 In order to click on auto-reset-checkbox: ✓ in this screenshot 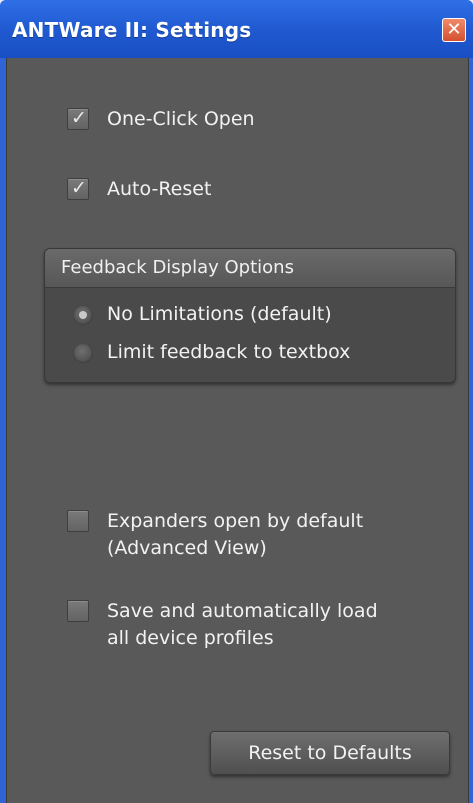, I will do `click(78, 188)`.